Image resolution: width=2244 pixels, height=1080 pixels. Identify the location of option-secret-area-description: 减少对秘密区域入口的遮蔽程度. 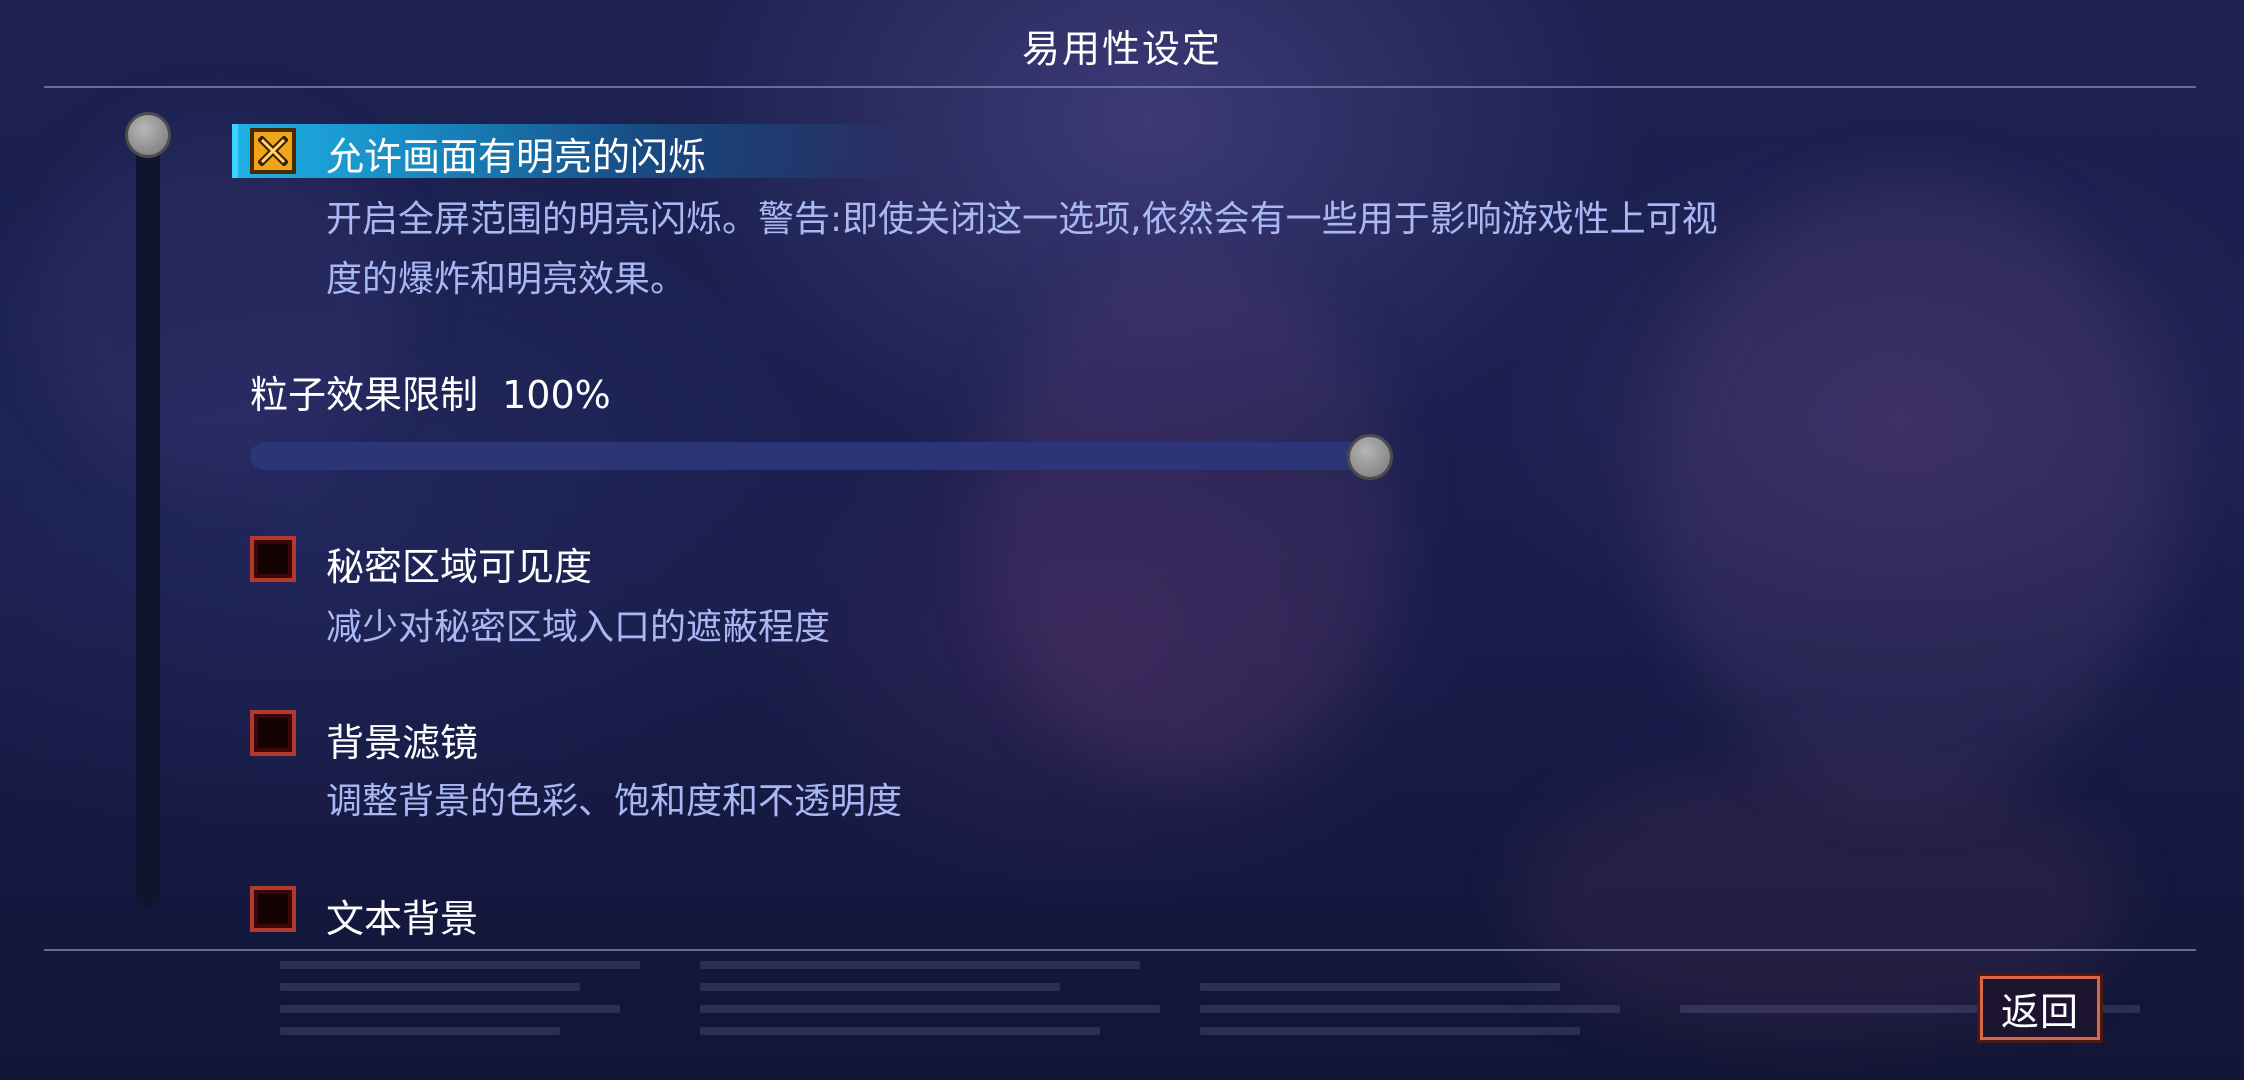
(578, 627).